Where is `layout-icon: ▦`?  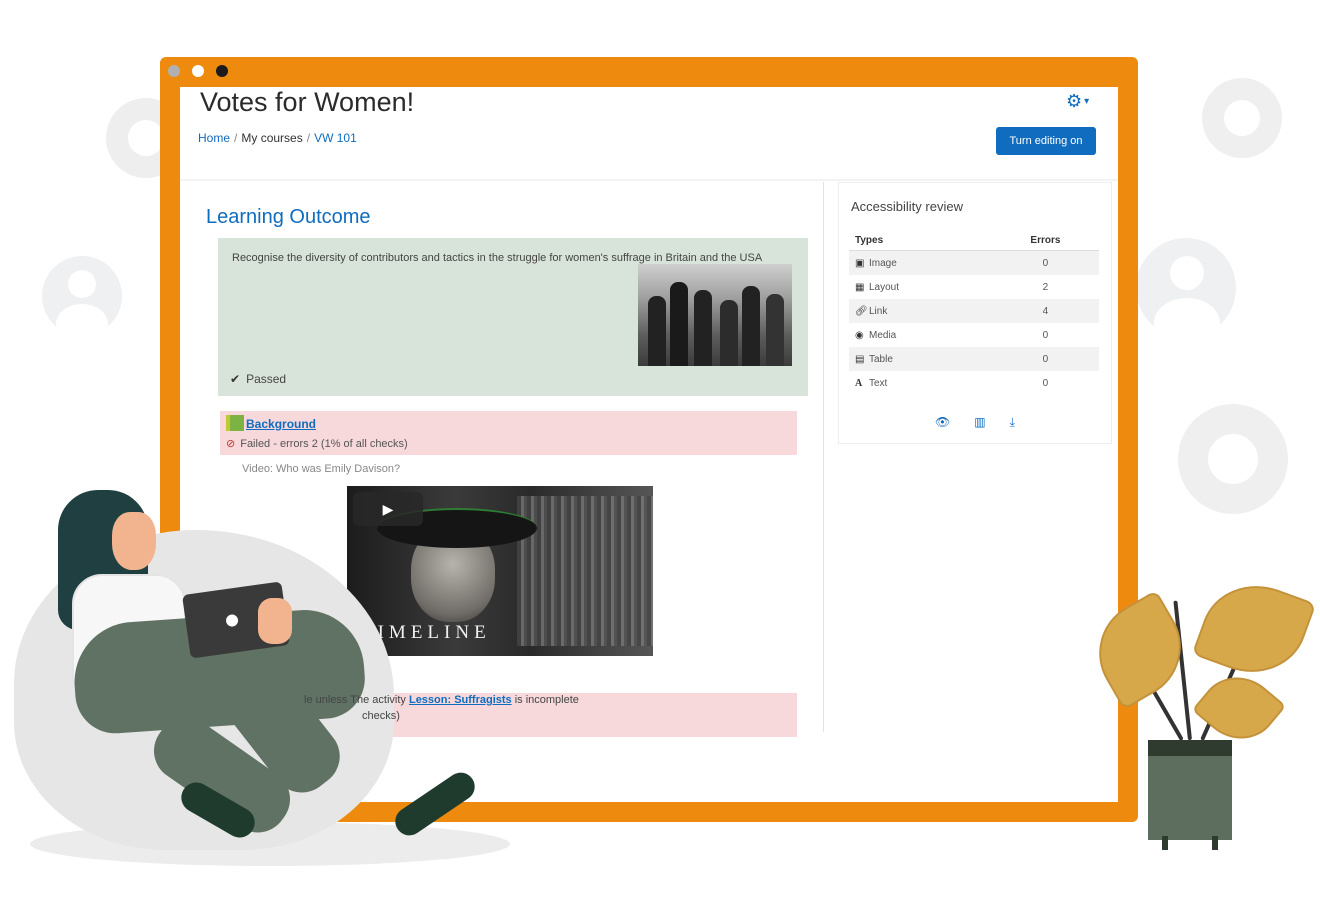 layout-icon: ▦ is located at coordinates (860, 287).